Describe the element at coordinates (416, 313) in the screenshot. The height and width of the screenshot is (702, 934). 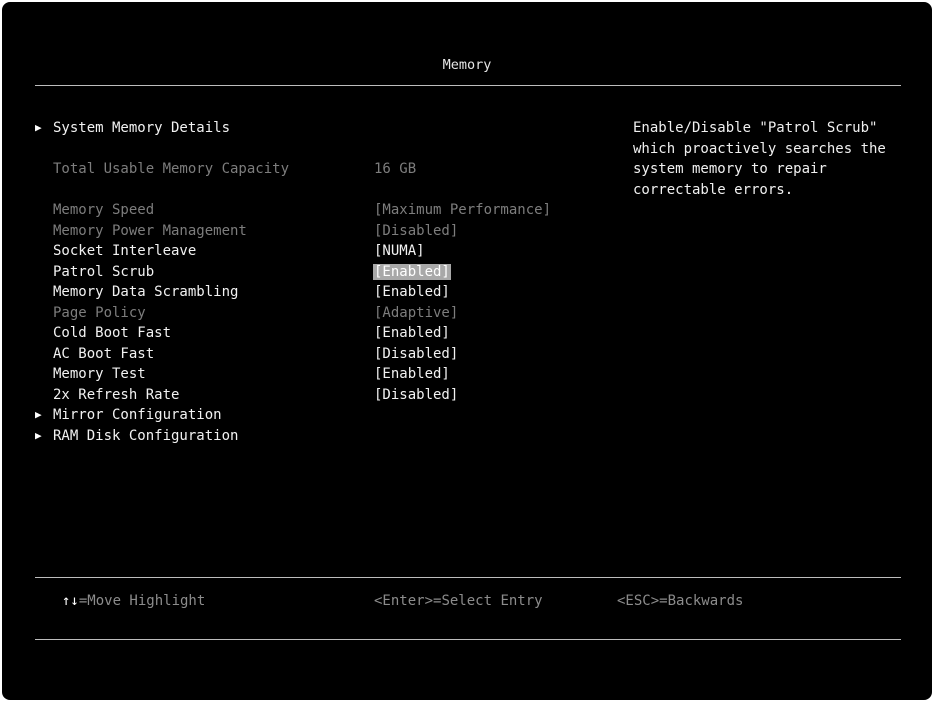
I see `menu-item-value: [Adaptive]` at that location.